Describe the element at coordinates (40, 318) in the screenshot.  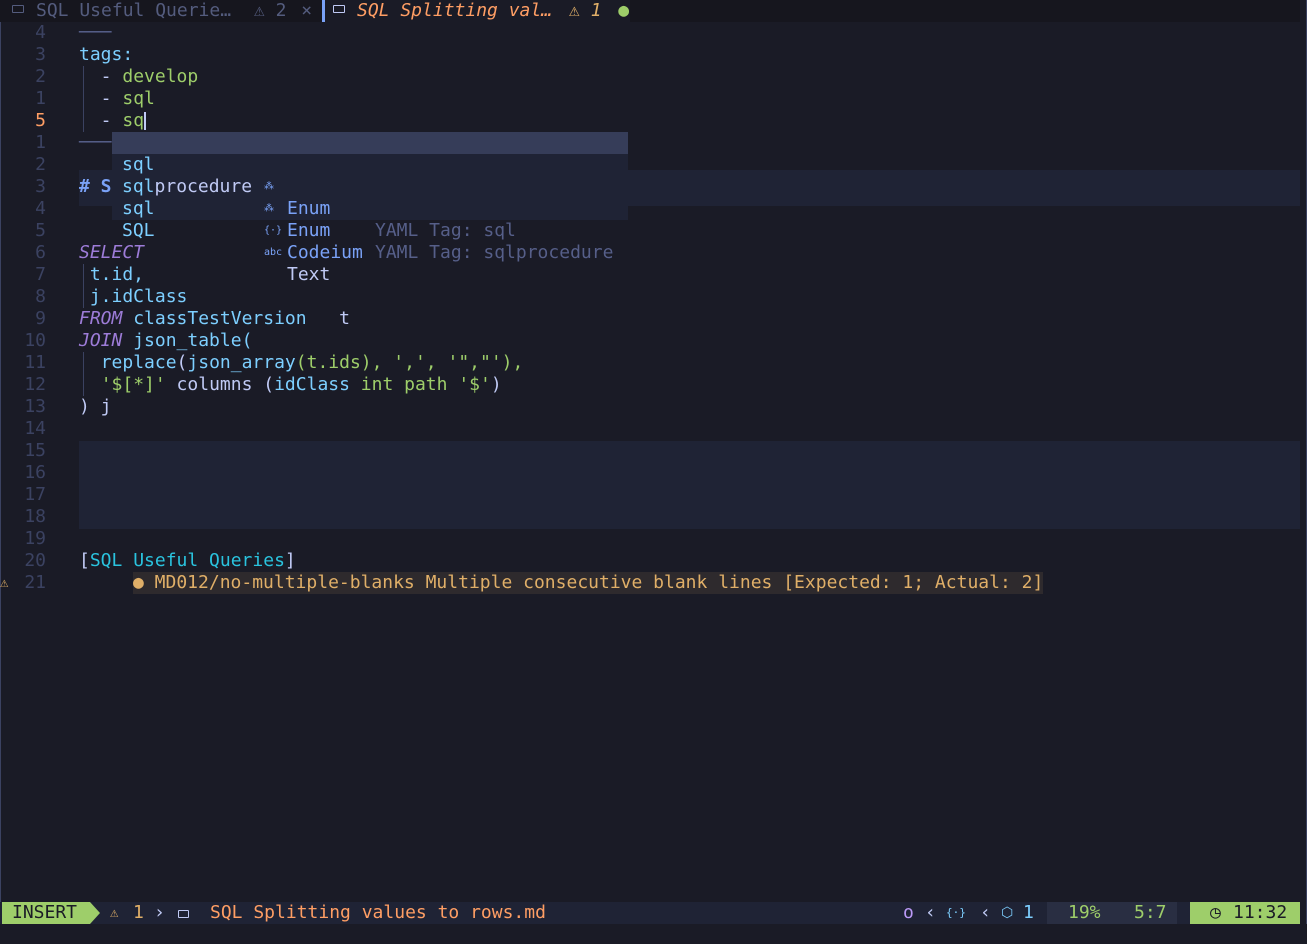
I see `line-number: 9` at that location.